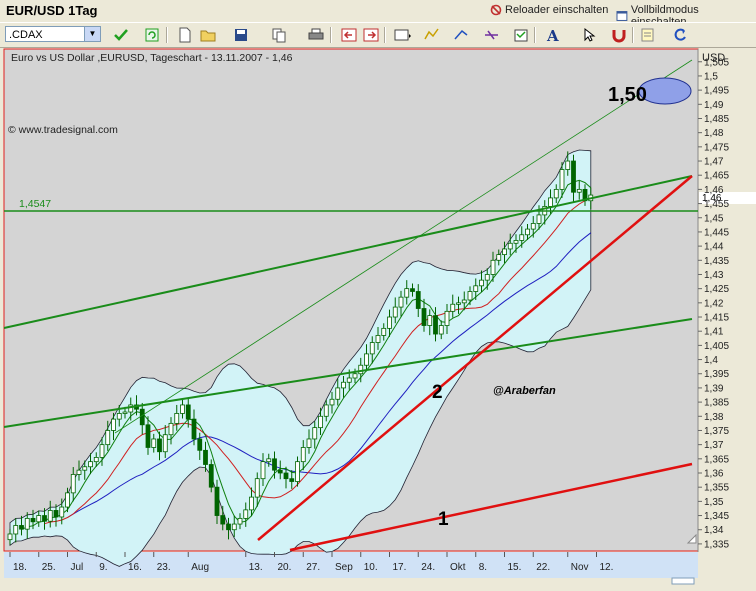 This screenshot has width=756, height=591. What do you see at coordinates (433, 35) in the screenshot?
I see `indicator-button` at bounding box center [433, 35].